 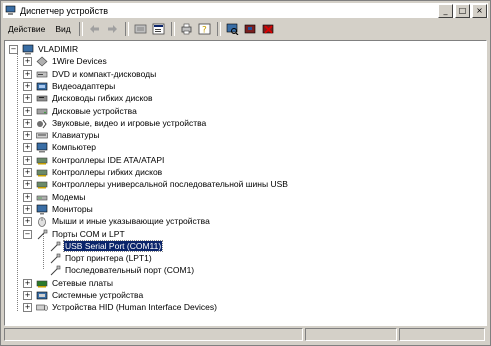 I want to click on cdrom-icon, so click(x=42, y=74).